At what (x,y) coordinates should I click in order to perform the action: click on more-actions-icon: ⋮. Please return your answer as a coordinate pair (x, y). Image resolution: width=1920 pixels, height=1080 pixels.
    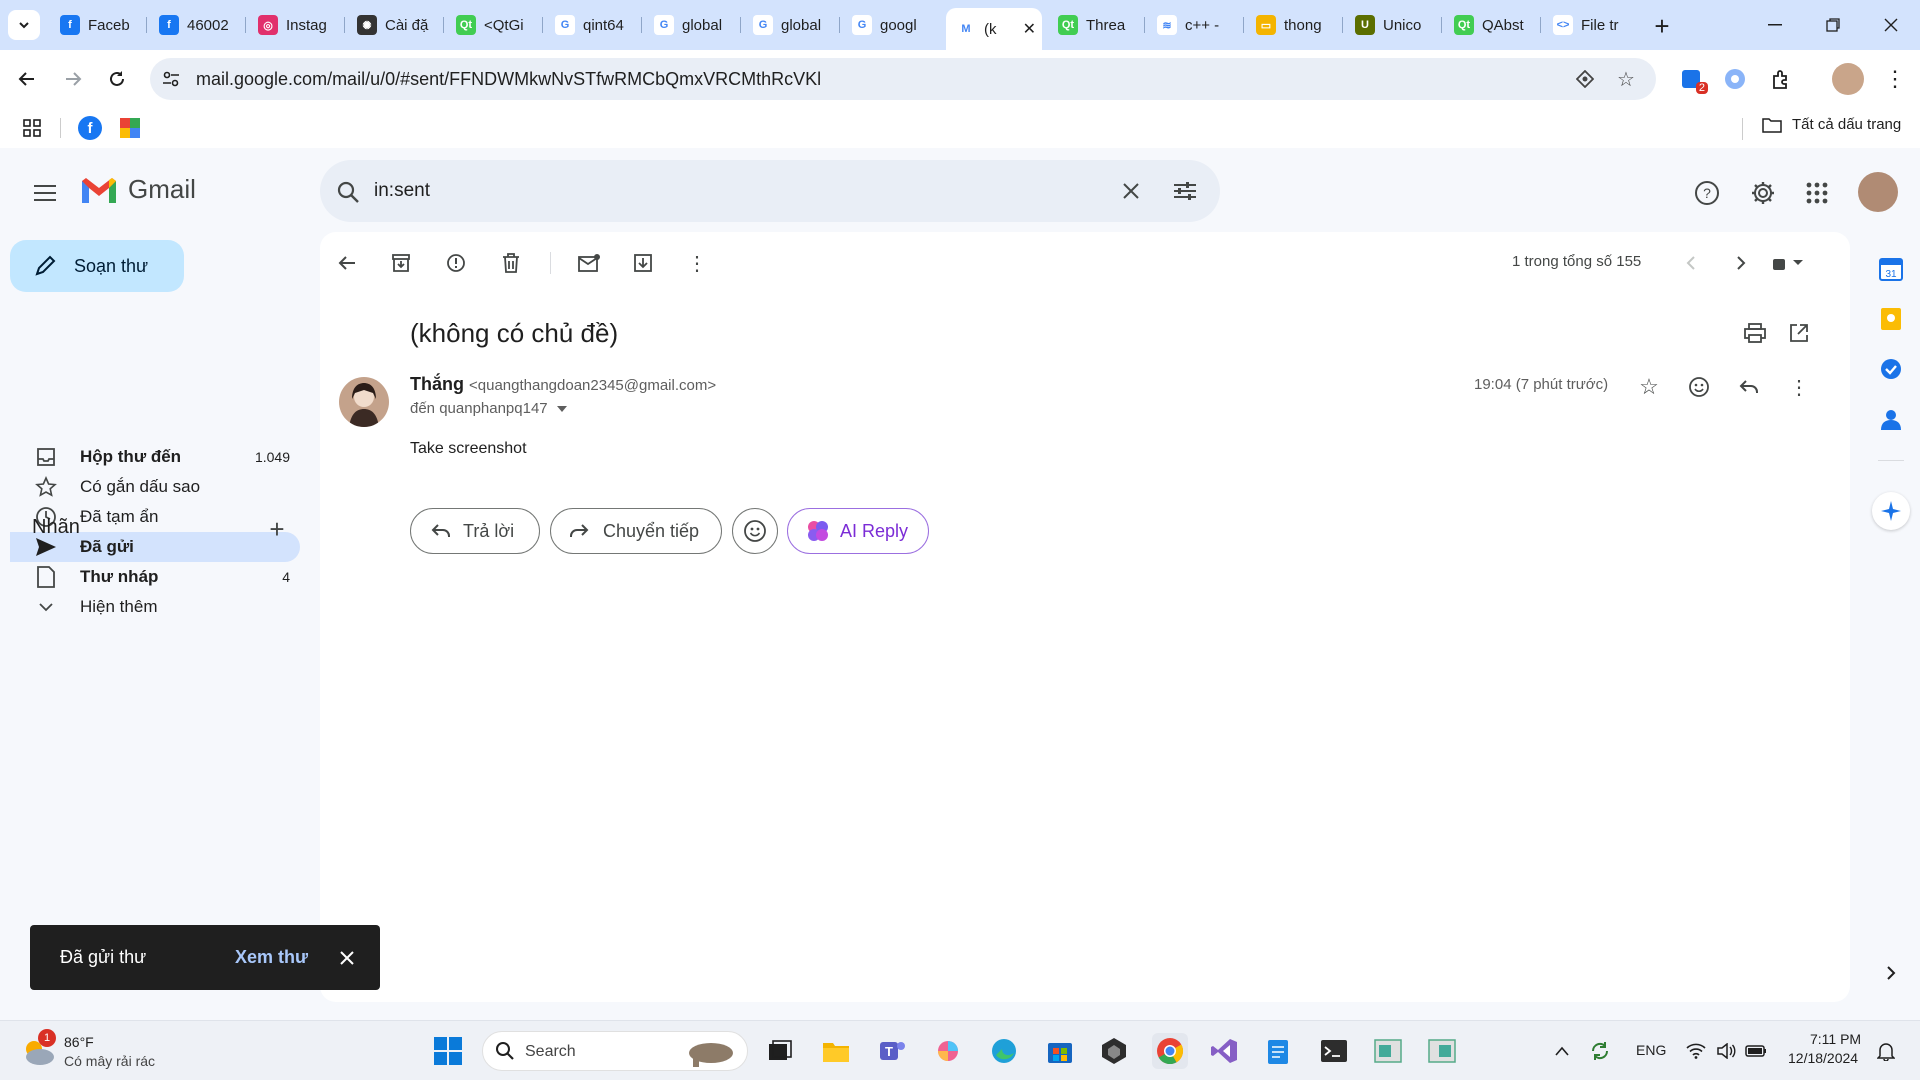
    Looking at the image, I should click on (697, 263).